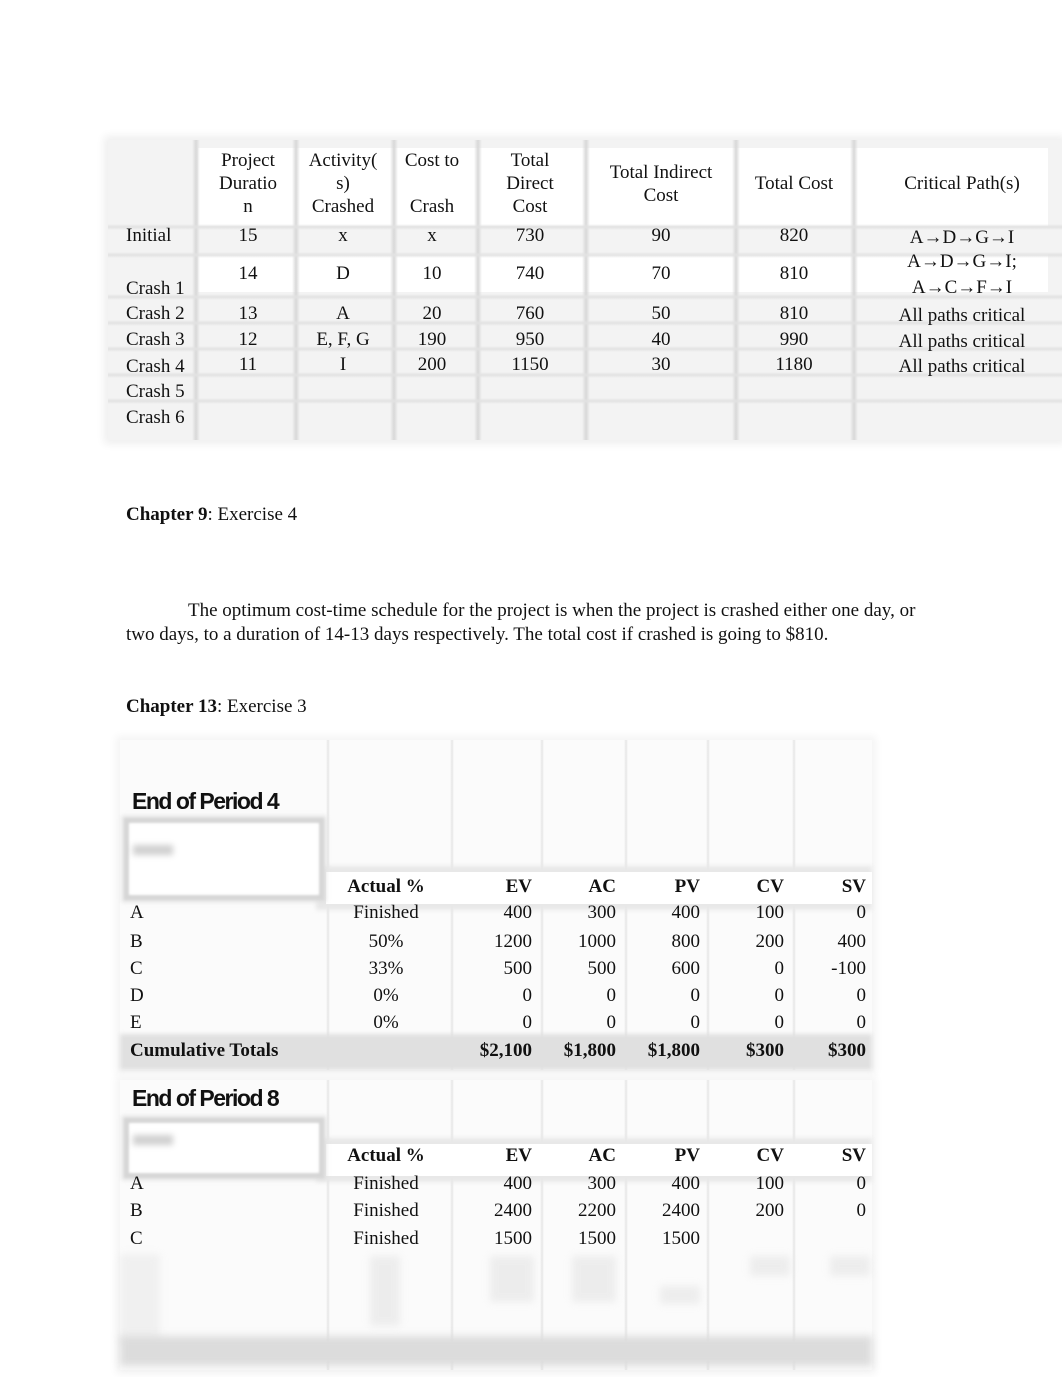  What do you see at coordinates (686, 912) in the screenshot?
I see `cell-pv: 400` at bounding box center [686, 912].